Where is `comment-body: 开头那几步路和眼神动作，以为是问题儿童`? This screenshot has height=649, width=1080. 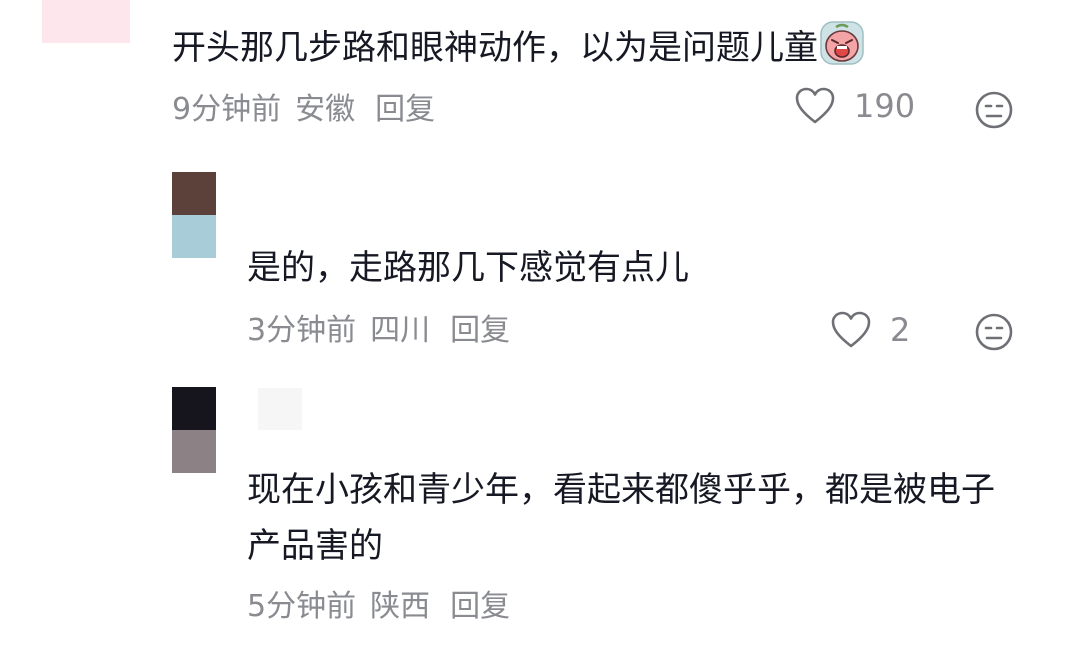 comment-body: 开头那几步路和眼神动作，以为是问题儿童 is located at coordinates (495, 48).